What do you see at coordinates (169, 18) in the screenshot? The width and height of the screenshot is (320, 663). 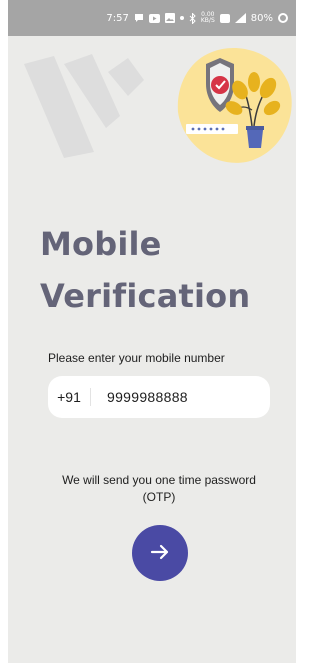 I see `gallery-notification-icon` at bounding box center [169, 18].